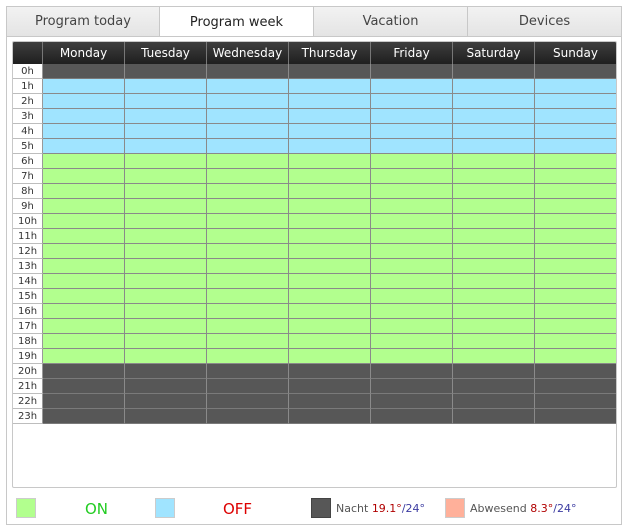  I want to click on tab-program-week: Program week, so click(237, 22).